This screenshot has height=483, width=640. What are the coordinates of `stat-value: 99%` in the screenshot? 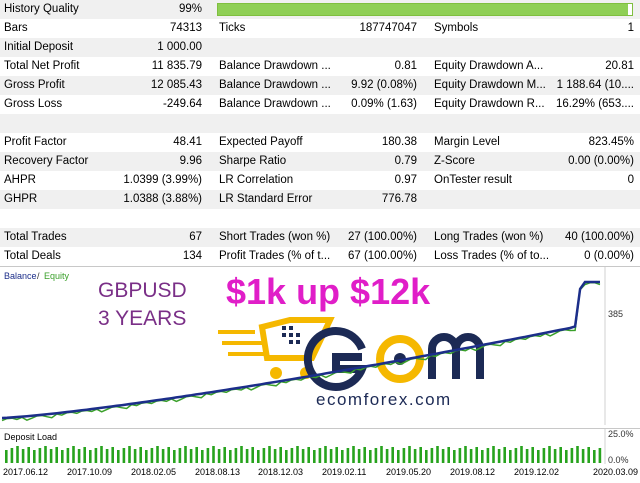 It's located at (190, 9).